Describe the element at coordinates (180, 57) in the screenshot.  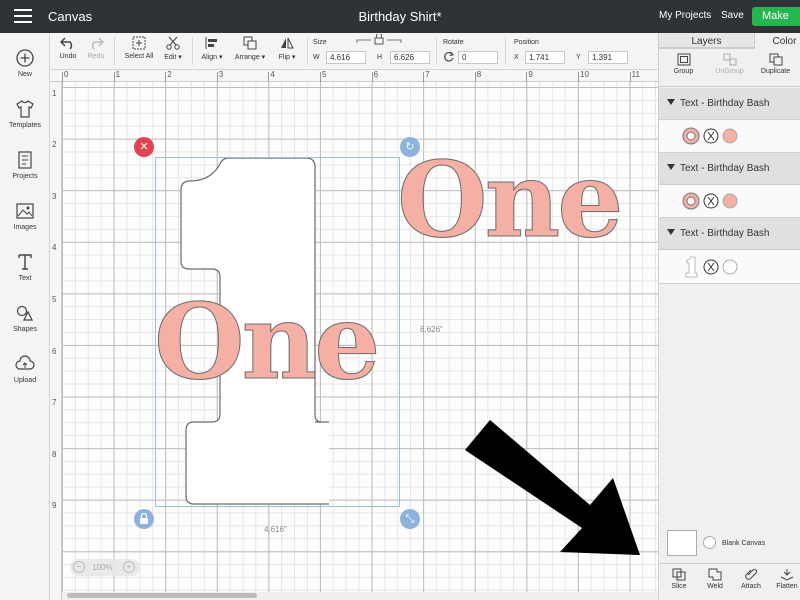
I see `edit-chevron-icon: ▾` at that location.